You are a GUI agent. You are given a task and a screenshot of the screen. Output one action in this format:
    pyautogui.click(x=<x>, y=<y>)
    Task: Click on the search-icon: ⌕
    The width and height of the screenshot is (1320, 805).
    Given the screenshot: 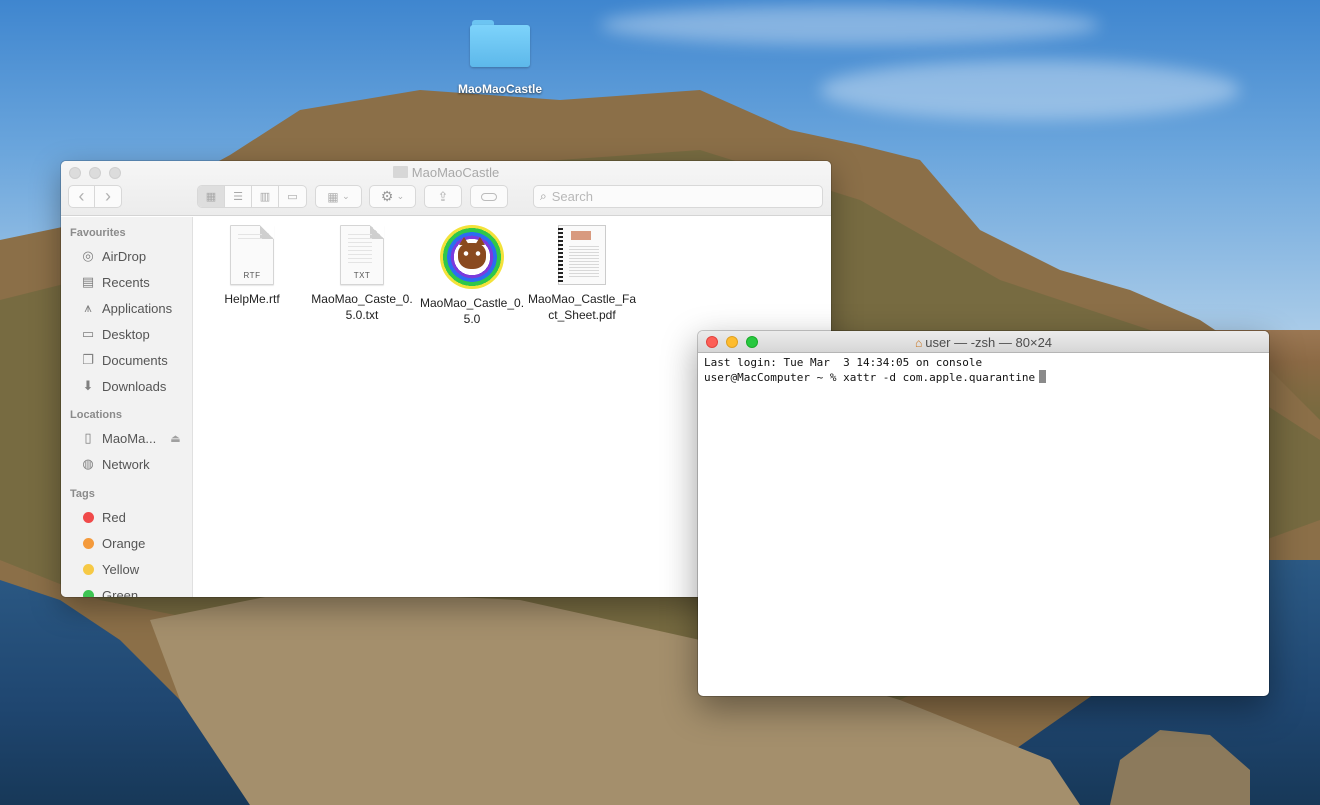 What is the action you would take?
    pyautogui.click(x=543, y=196)
    